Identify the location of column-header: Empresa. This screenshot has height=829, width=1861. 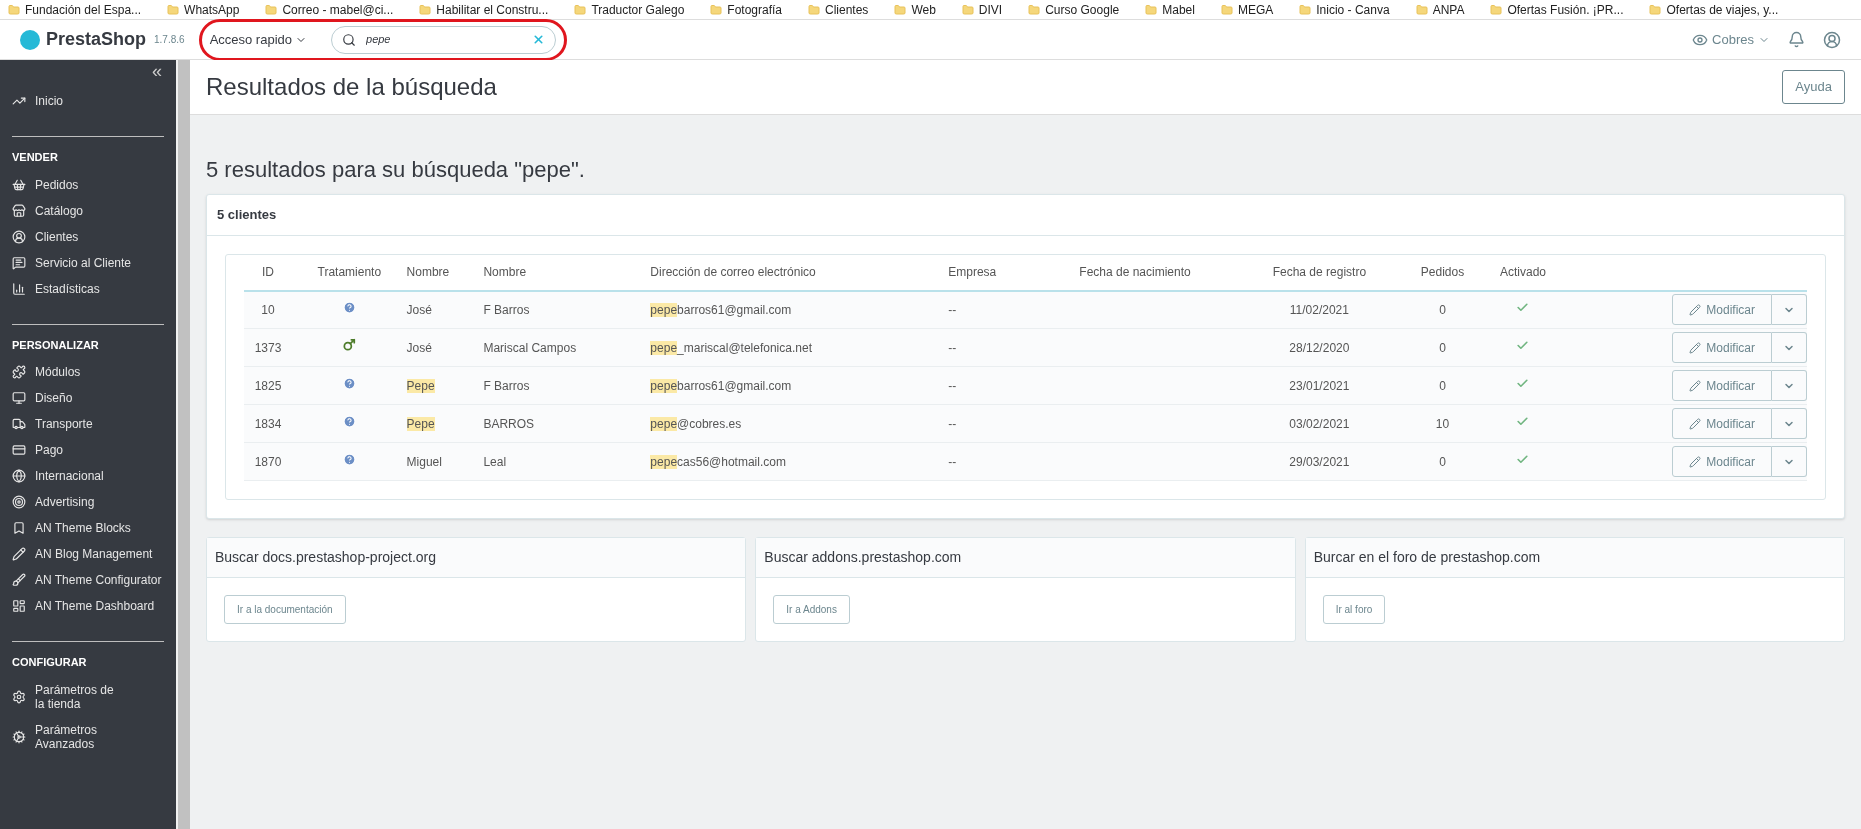
(991, 272).